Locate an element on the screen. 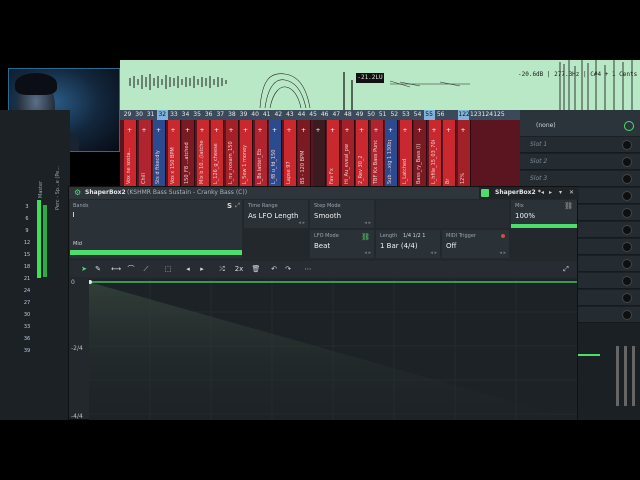 The image size is (640, 480). playlist-clip: + BS - 120 BPM is located at coordinates (304, 153).